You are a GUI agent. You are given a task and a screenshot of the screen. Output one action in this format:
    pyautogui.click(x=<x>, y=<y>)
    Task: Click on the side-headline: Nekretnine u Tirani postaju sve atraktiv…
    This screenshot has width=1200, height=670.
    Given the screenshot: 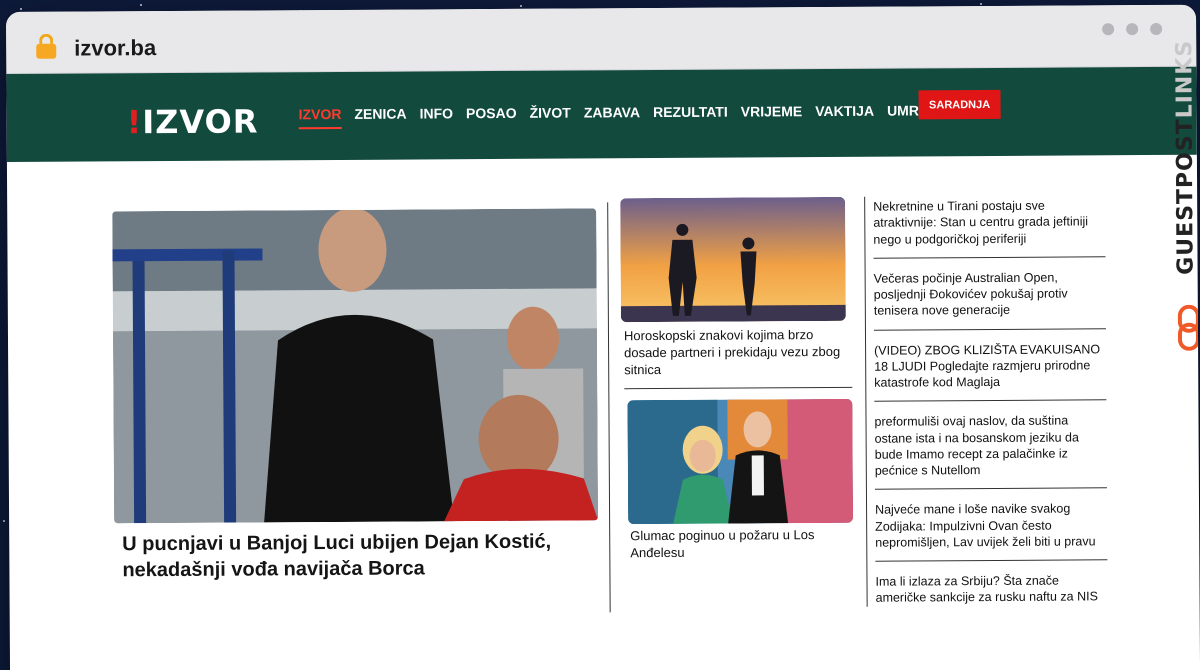 What is the action you would take?
    pyautogui.click(x=989, y=226)
    